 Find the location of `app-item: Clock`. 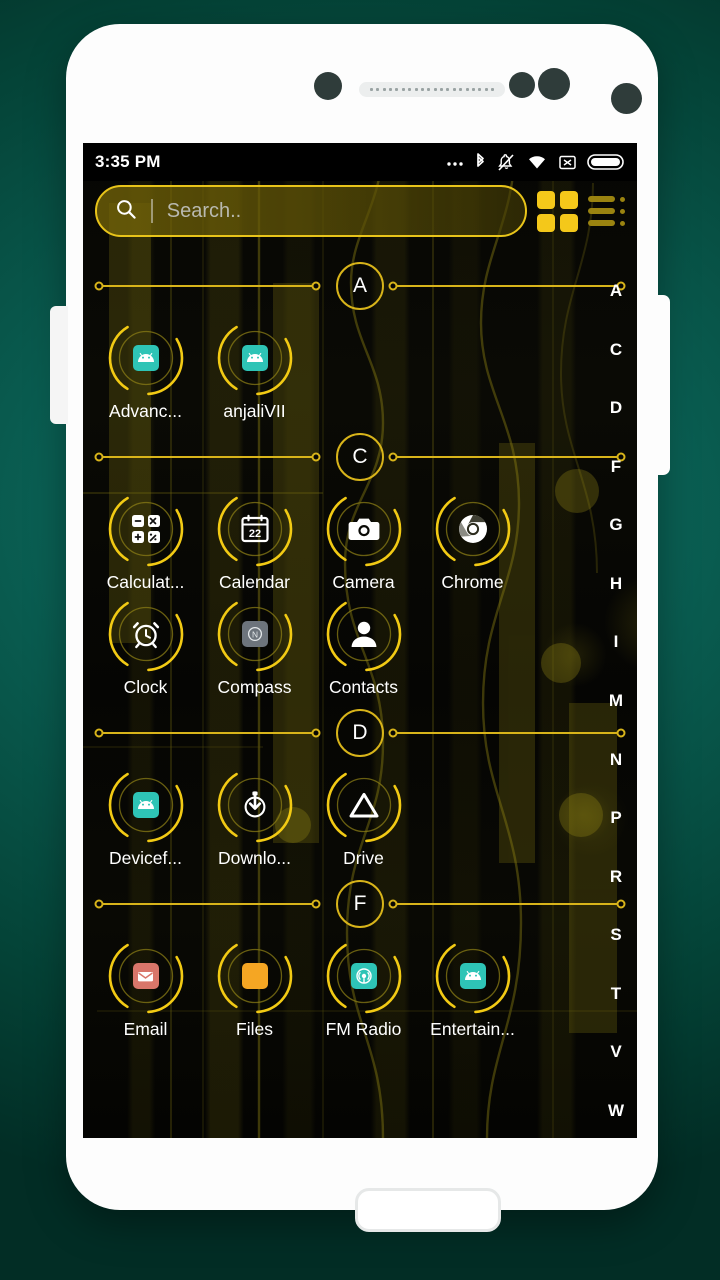

app-item: Clock is located at coordinates (145, 645).